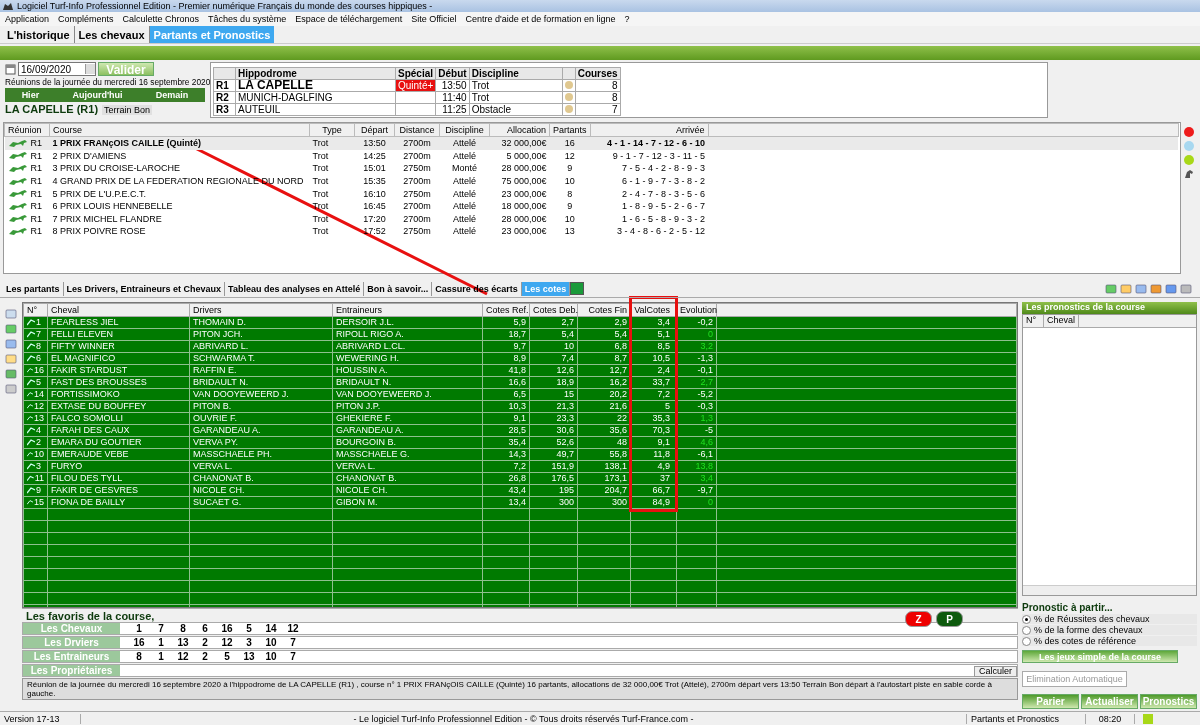  I want to click on table-cell: 204,7, so click(615, 490).